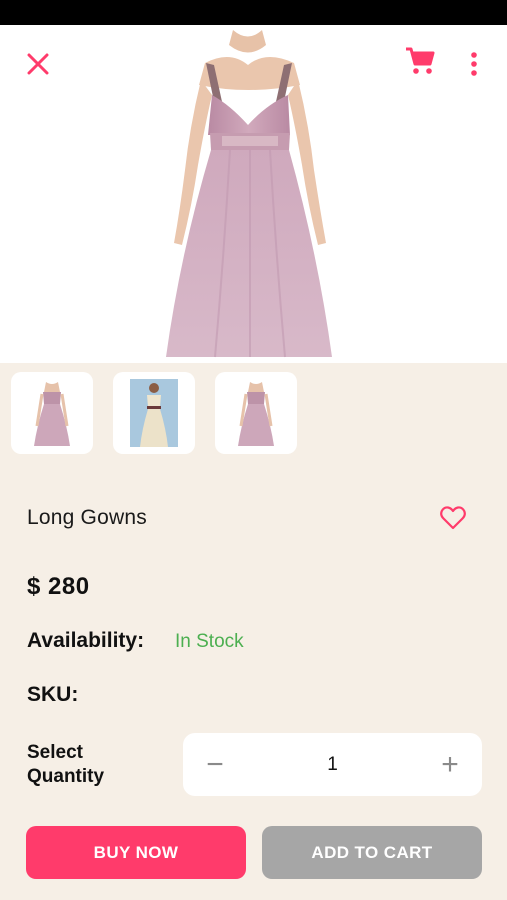 This screenshot has height=900, width=507. Describe the element at coordinates (58, 586) in the screenshot. I see `product-price: $ 280` at that location.